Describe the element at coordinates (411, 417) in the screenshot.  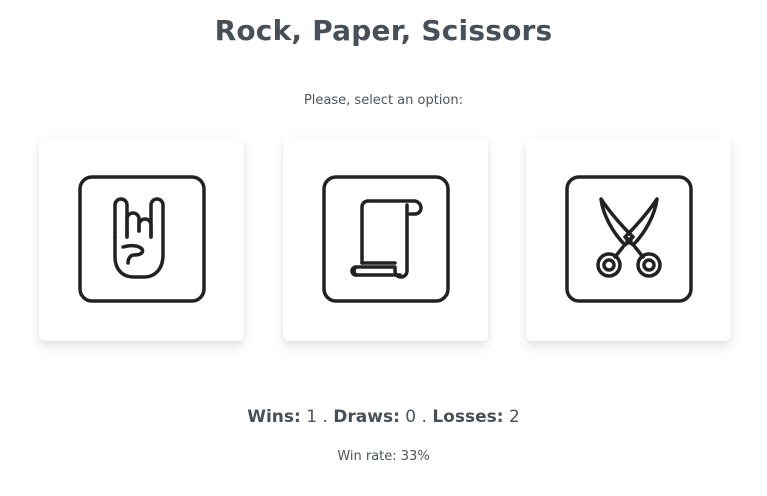
I see `draws-value: 0` at that location.